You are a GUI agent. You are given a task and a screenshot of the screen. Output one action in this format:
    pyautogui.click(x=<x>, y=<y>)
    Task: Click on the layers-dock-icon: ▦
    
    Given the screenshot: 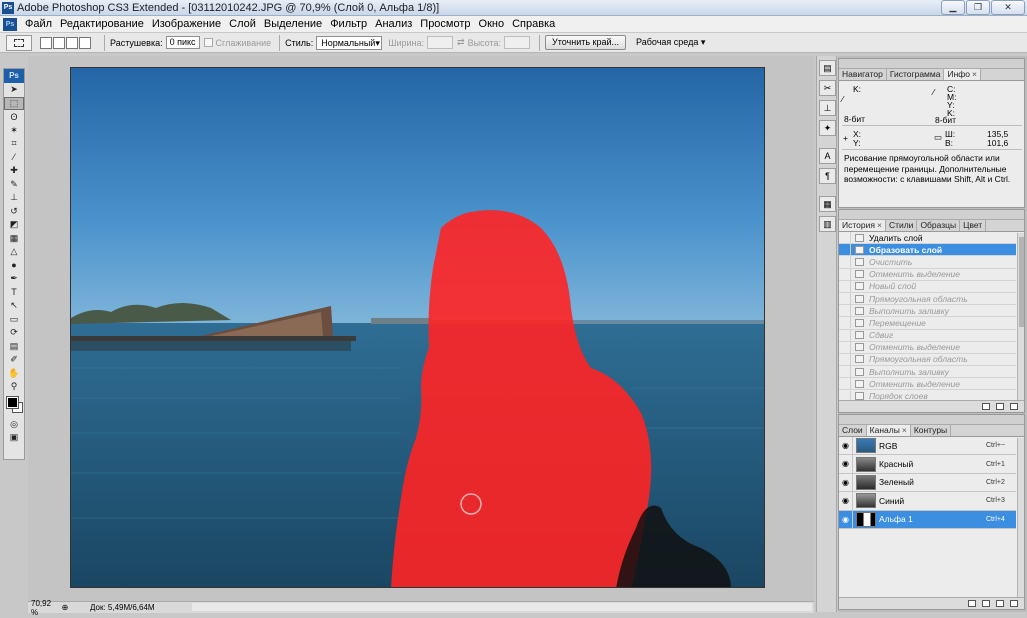 What is the action you would take?
    pyautogui.click(x=827, y=204)
    